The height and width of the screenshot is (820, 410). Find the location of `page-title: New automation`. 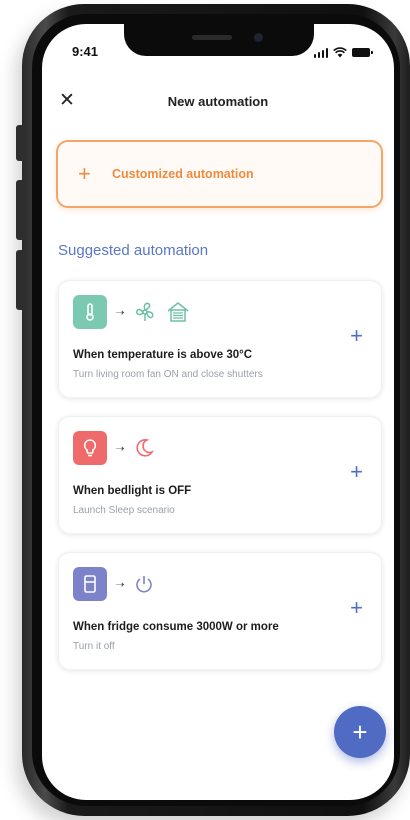

page-title: New automation is located at coordinates (218, 101).